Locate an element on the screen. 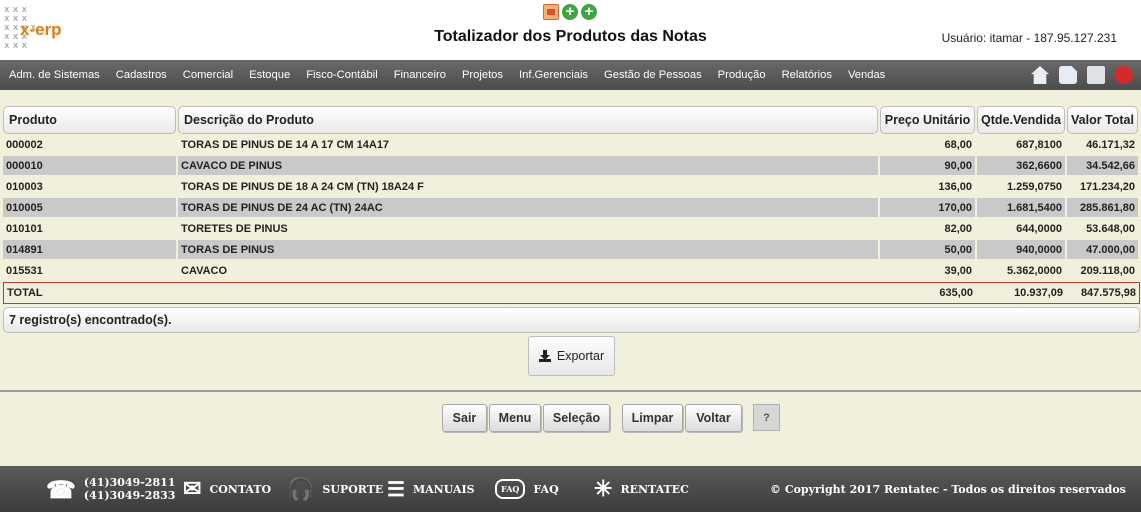 Image resolution: width=1141 pixels, height=512 pixels. export-button: Exportar is located at coordinates (571, 356).